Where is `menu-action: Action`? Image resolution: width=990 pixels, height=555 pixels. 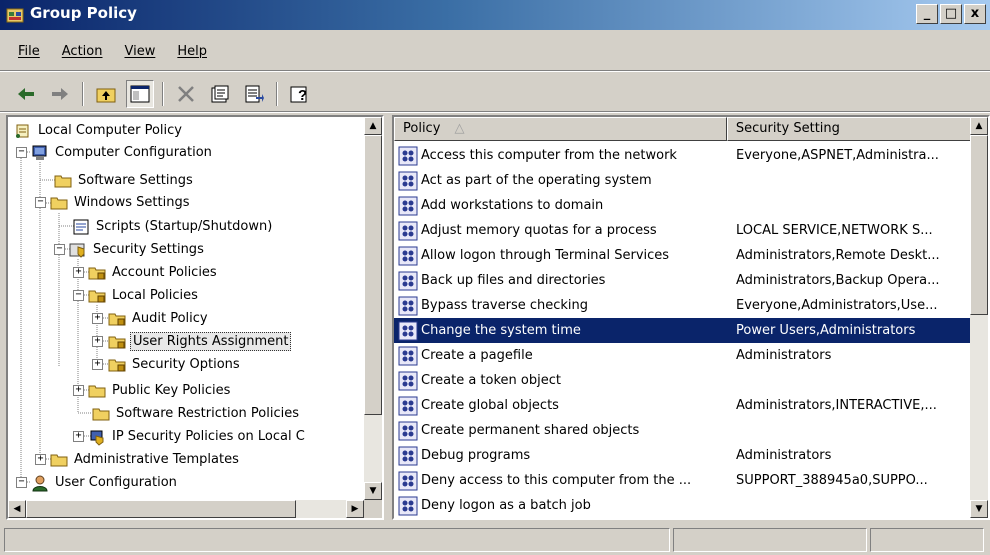 menu-action: Action is located at coordinates (82, 51).